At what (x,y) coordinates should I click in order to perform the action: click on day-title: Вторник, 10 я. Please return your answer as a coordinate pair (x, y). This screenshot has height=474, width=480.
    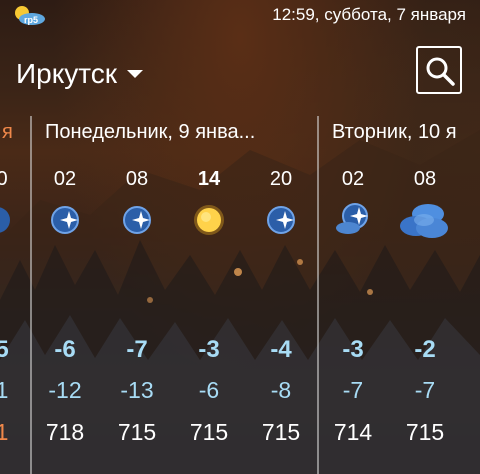
    Looking at the image, I should click on (406, 132).